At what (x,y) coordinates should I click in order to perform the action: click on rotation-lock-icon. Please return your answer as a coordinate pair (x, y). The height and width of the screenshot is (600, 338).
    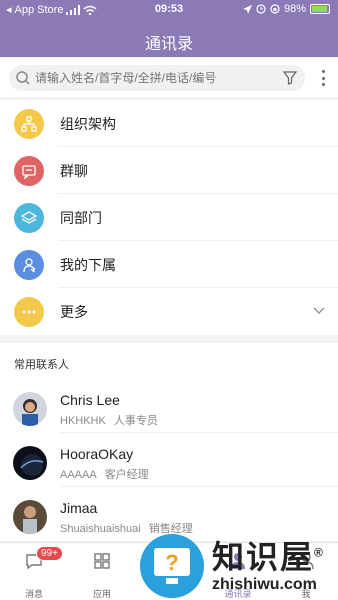
    Looking at the image, I should click on (275, 9).